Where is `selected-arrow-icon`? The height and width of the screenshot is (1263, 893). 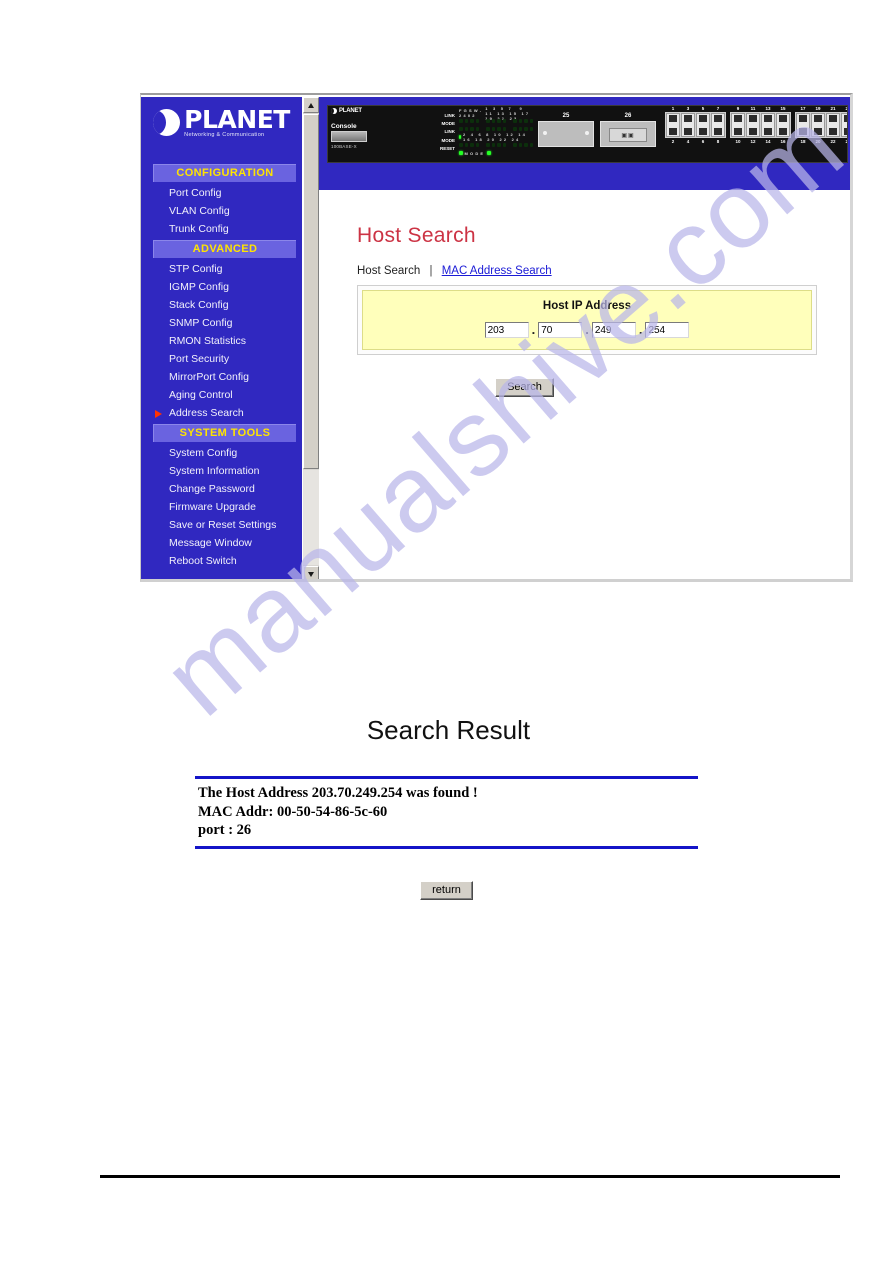 selected-arrow-icon is located at coordinates (158, 414).